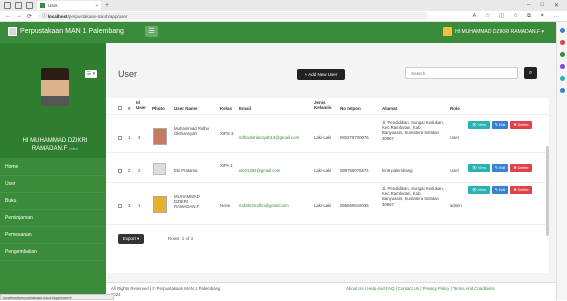  What do you see at coordinates (186, 170) in the screenshot?
I see `row-username: Eki Pratama` at bounding box center [186, 170].